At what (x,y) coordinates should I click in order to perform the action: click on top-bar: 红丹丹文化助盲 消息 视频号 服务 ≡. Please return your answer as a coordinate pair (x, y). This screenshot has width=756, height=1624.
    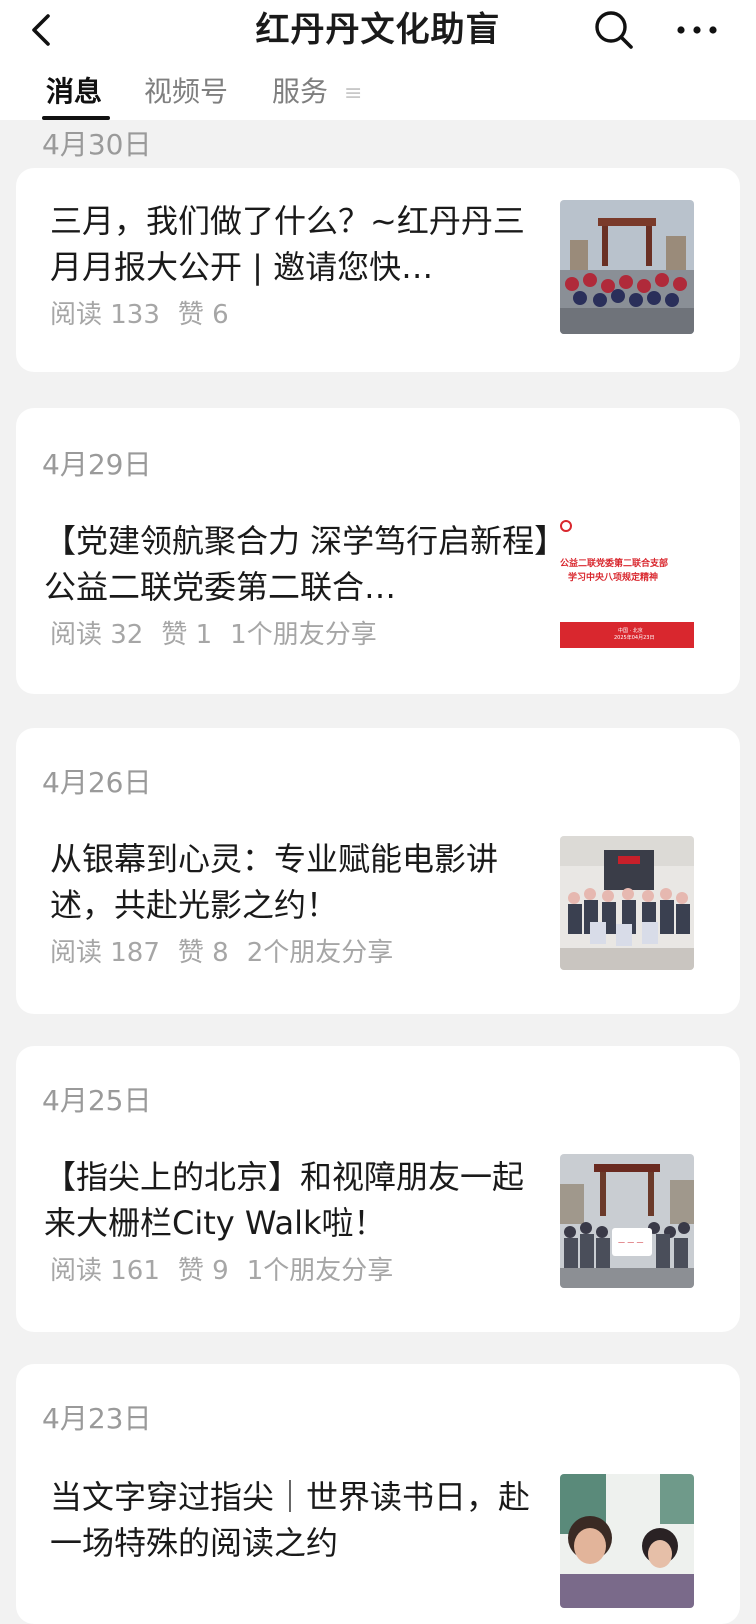
    Looking at the image, I should click on (378, 60).